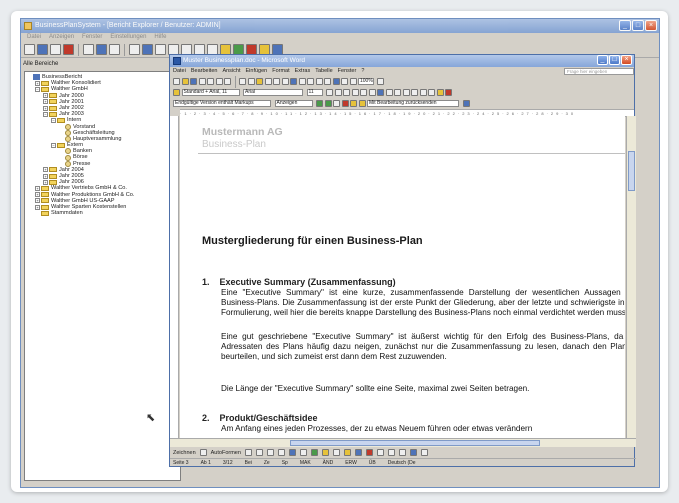 This screenshot has height=503, width=679. What do you see at coordinates (626, 60) in the screenshot?
I see `word-close-button: ×` at bounding box center [626, 60].